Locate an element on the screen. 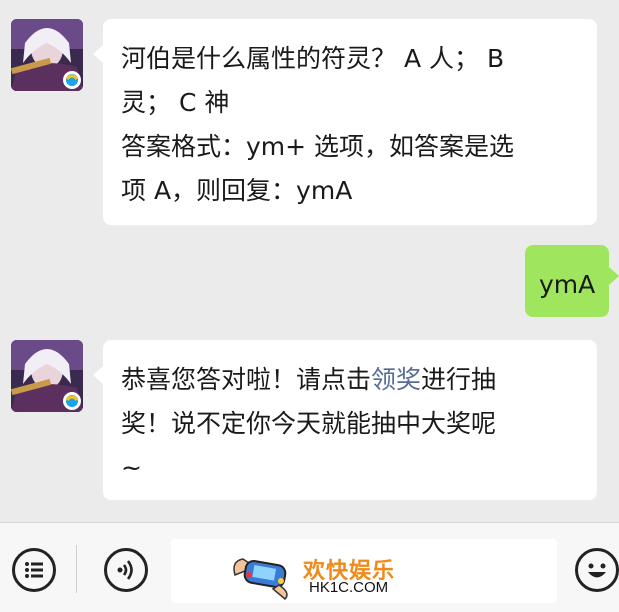 Image resolution: width=619 pixels, height=612 pixels. message-line: 答案格式：ym+ 选项，如答案是选 is located at coordinates (318, 146).